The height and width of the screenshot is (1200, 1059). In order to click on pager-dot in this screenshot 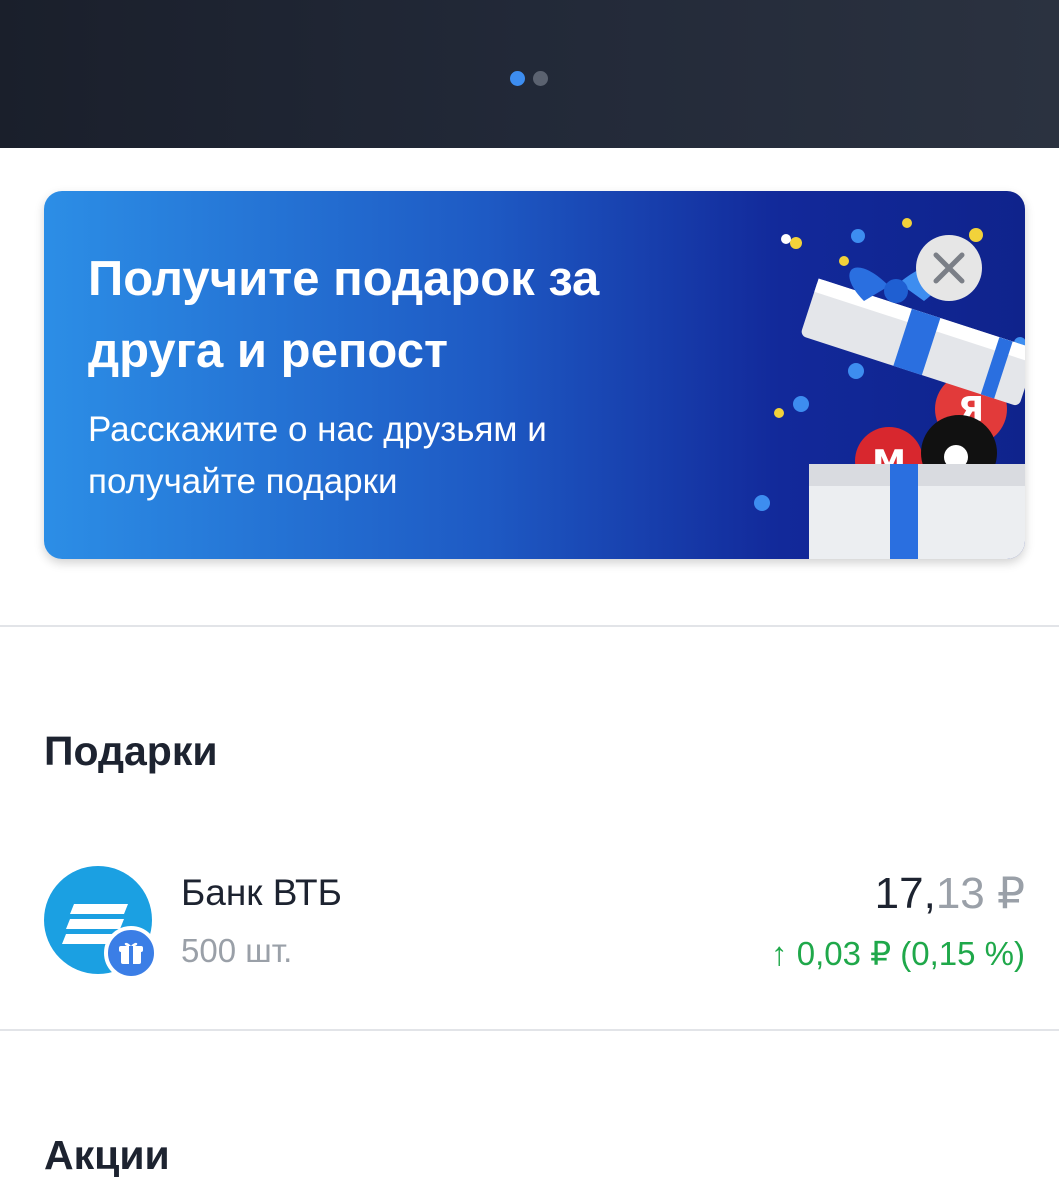, I will do `click(540, 78)`.